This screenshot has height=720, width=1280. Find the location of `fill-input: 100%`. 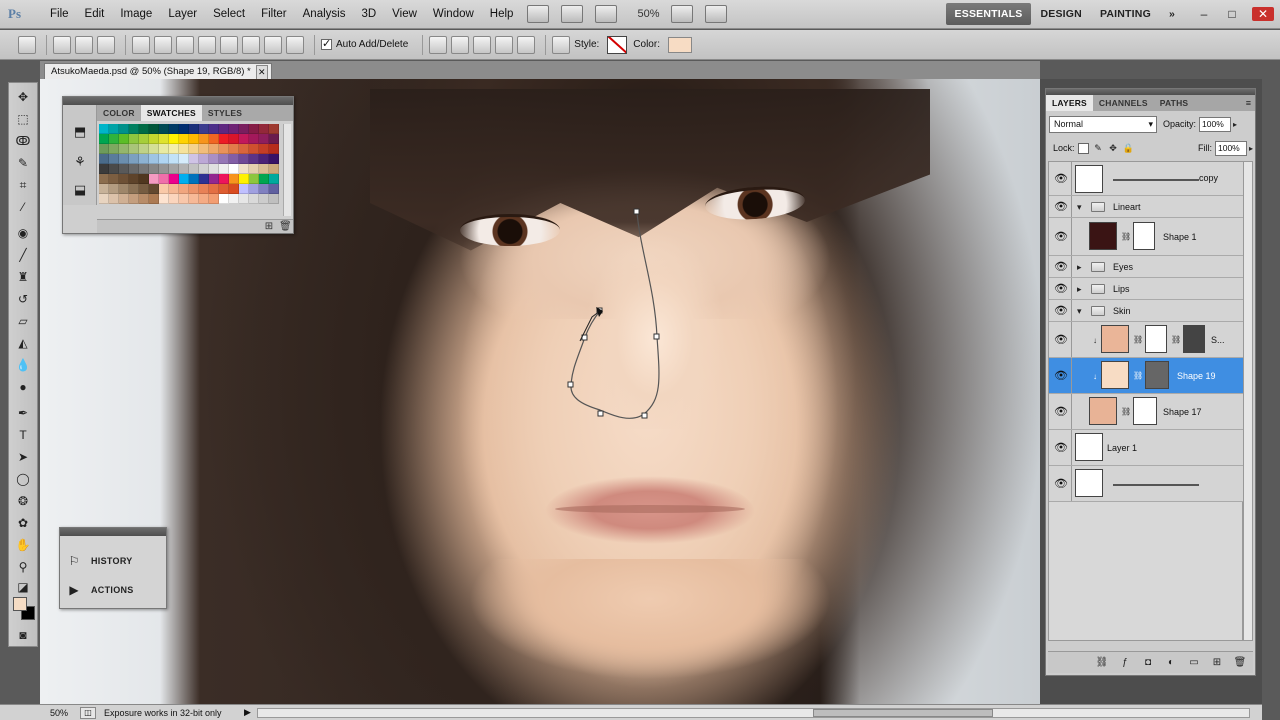

fill-input: 100% is located at coordinates (1230, 148).